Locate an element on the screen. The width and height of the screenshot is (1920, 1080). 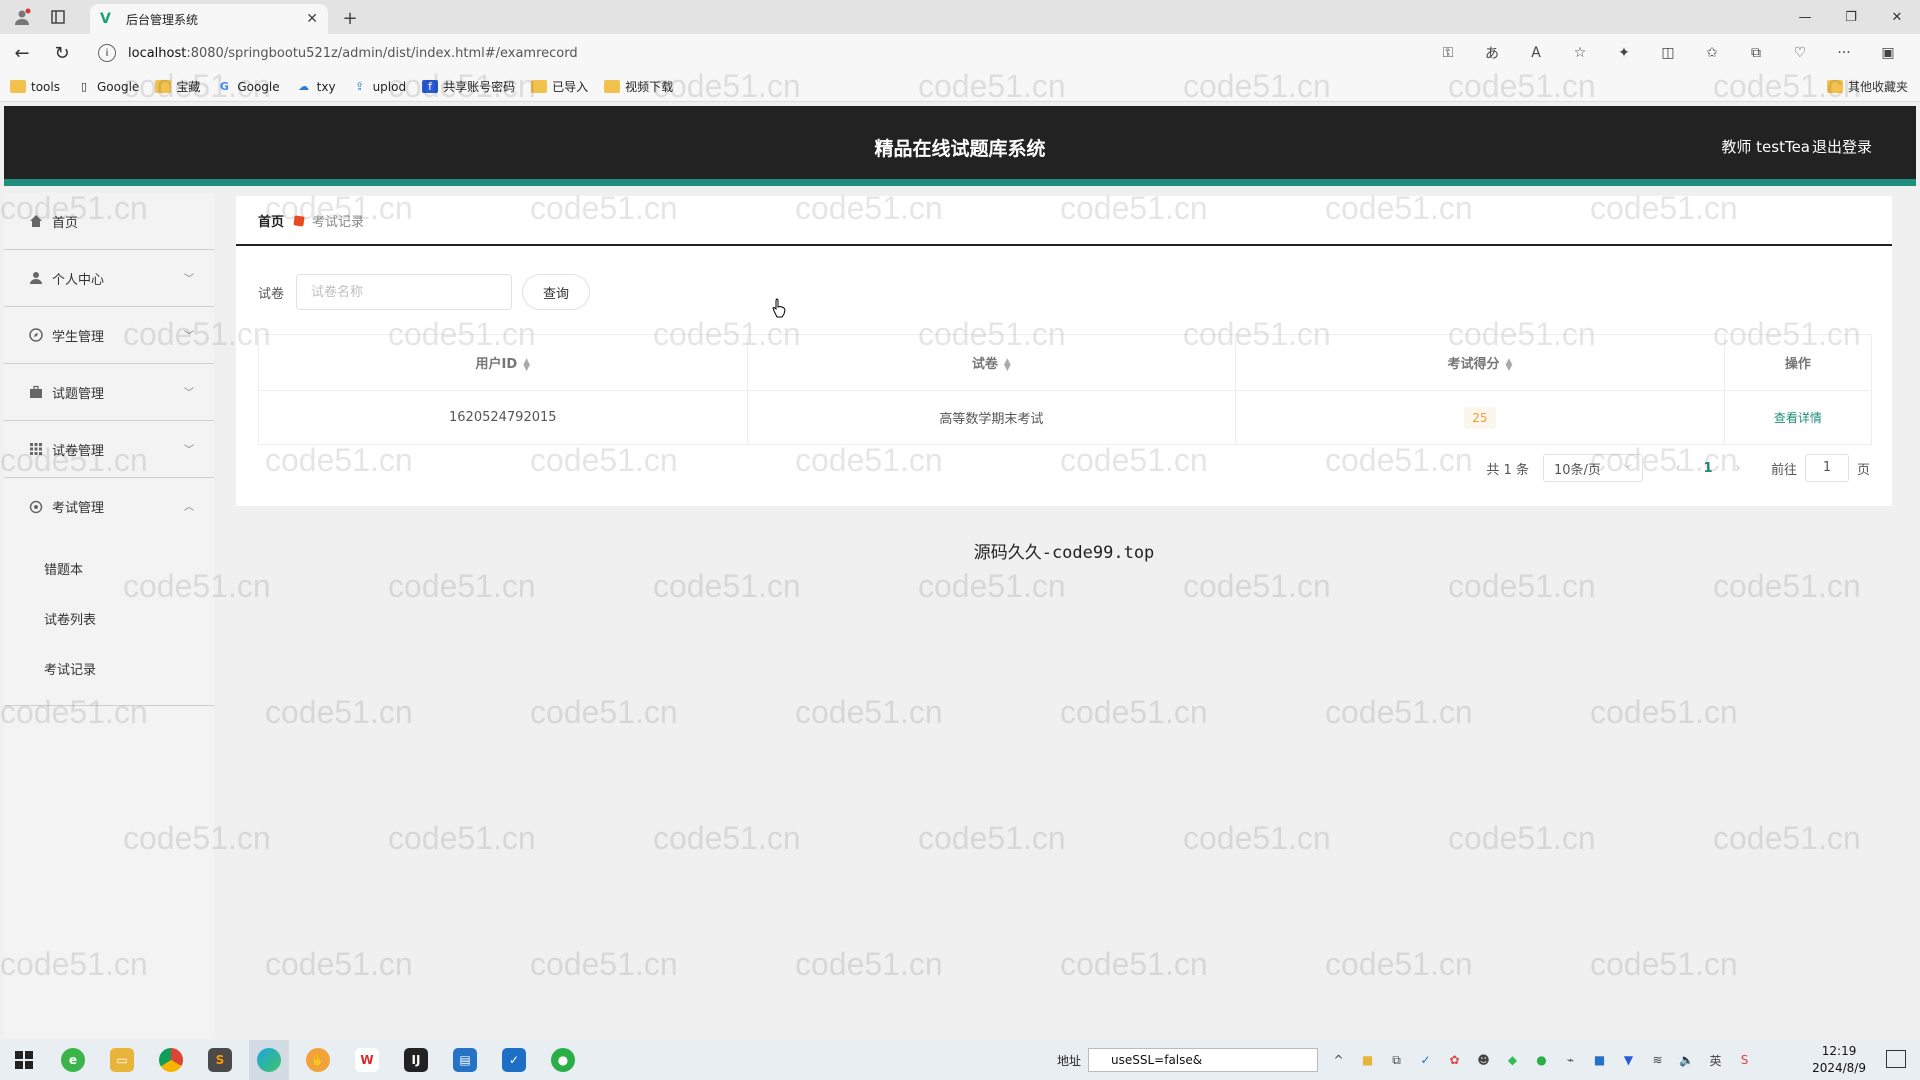
bookmark-video-download: 视频下载 is located at coordinates (638, 86).